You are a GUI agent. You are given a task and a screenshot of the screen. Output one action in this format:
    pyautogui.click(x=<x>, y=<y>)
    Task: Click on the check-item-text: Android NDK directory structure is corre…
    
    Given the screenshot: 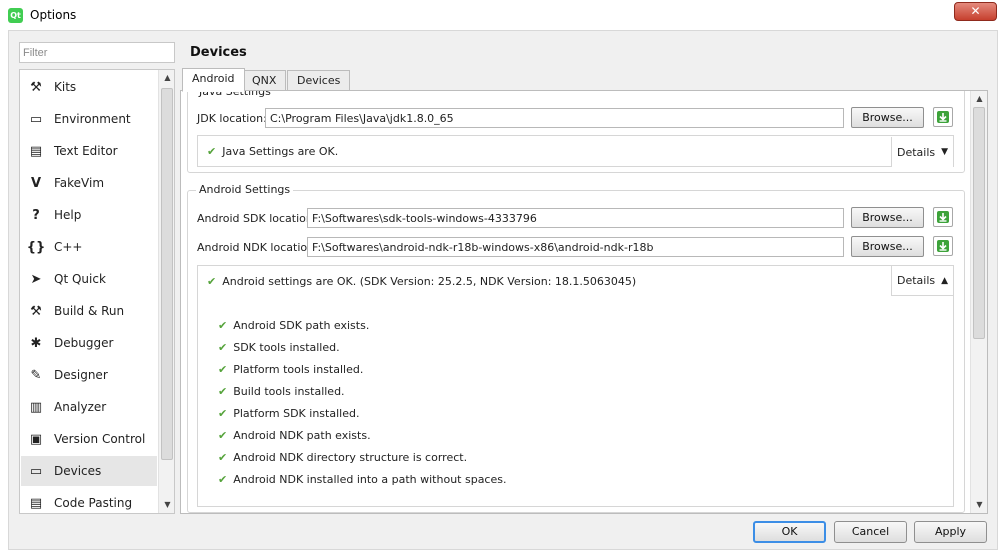 What is the action you would take?
    pyautogui.click(x=350, y=457)
    